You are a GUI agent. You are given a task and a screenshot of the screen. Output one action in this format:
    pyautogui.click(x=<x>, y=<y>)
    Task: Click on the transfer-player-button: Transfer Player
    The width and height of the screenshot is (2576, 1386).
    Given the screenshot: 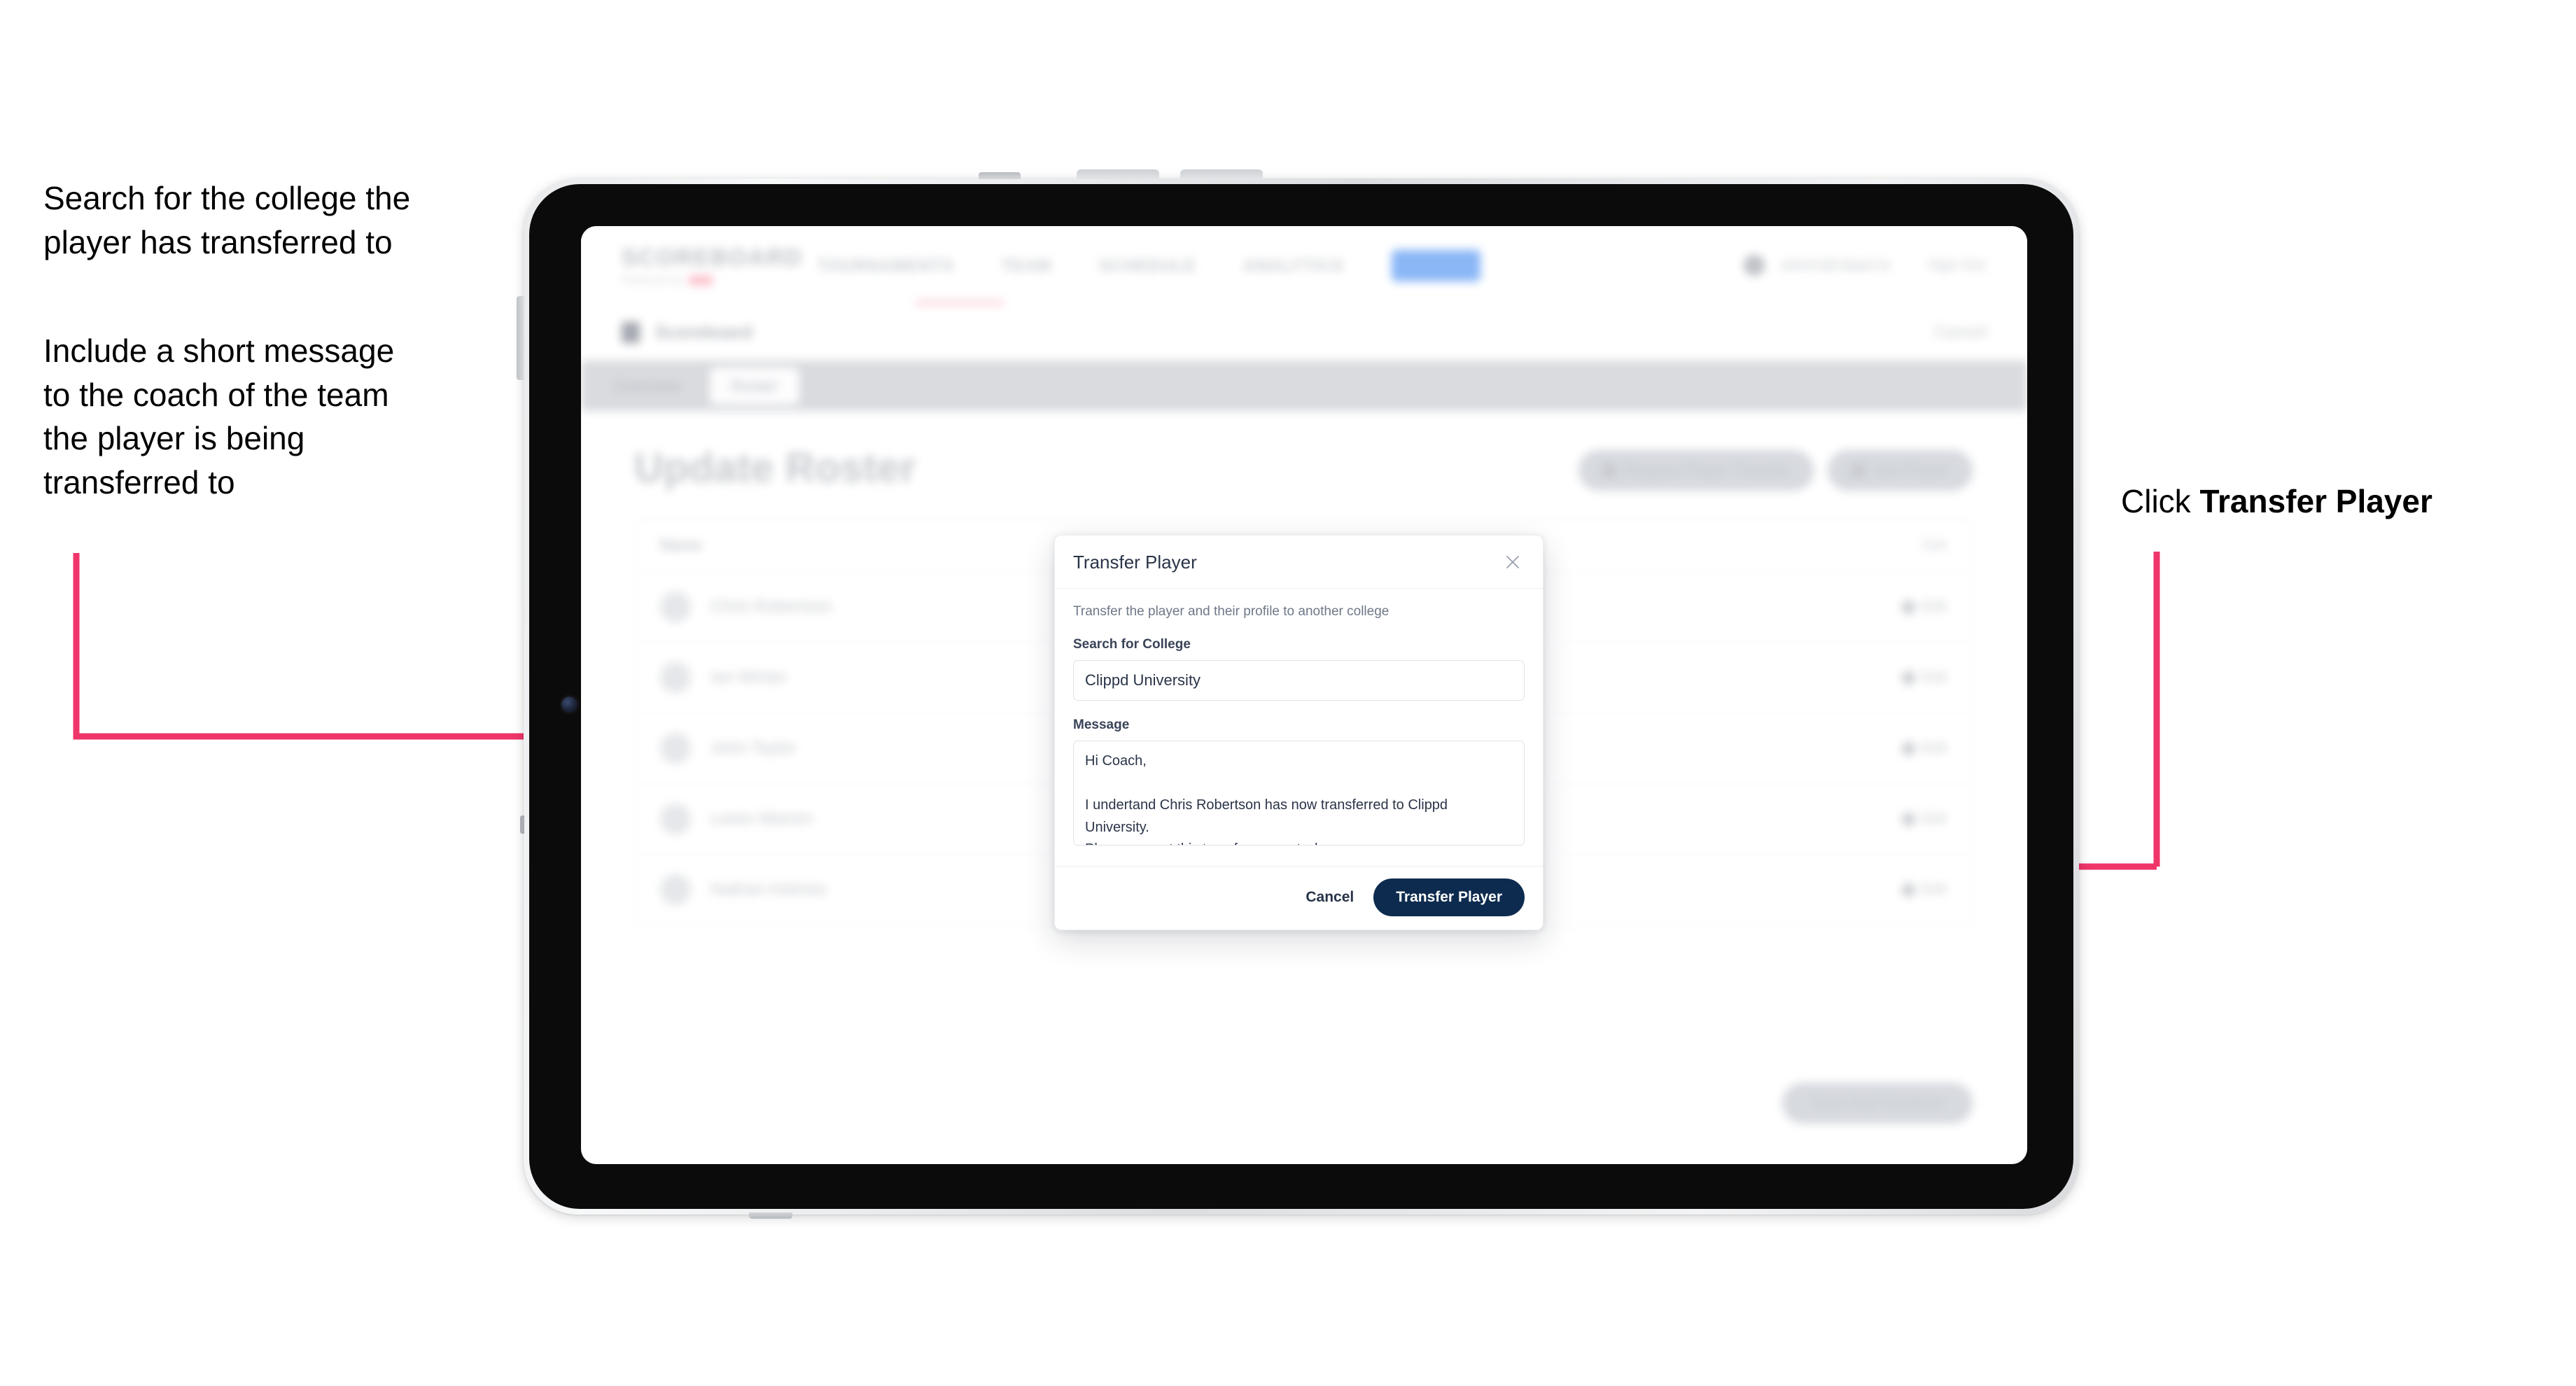 What is the action you would take?
    pyautogui.click(x=1449, y=897)
    